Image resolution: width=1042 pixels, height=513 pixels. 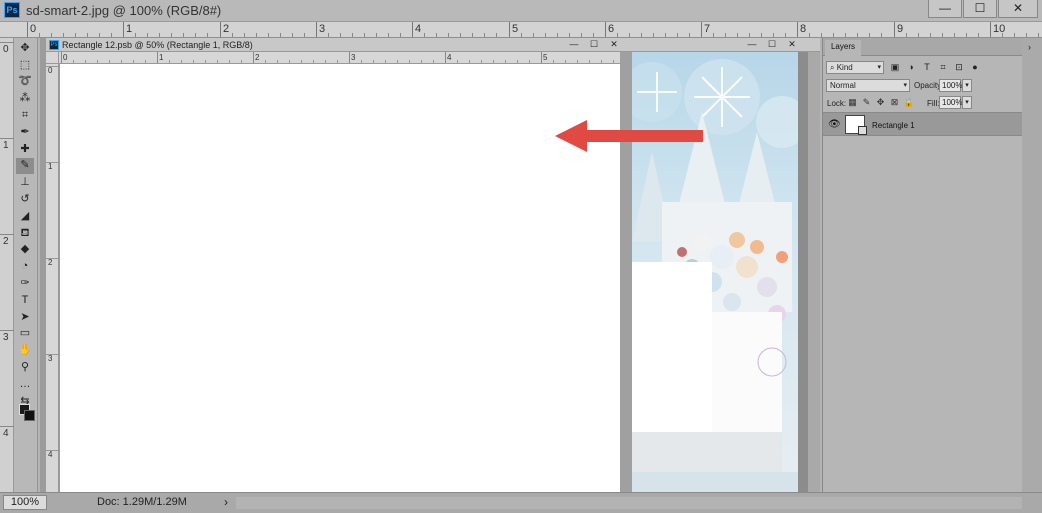 What do you see at coordinates (980, 9) in the screenshot?
I see `maximize-button: ☐` at bounding box center [980, 9].